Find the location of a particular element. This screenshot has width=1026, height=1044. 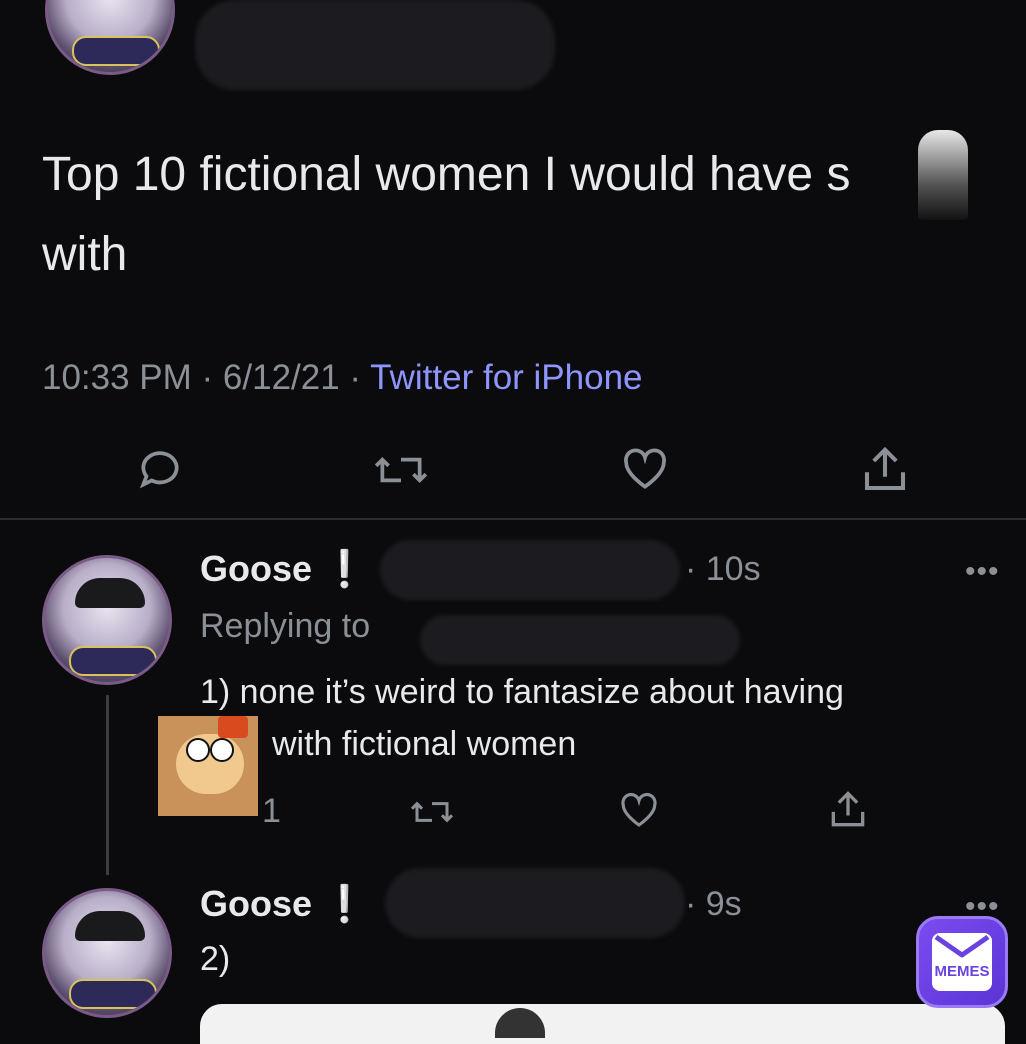

sticker-hair is located at coordinates (233, 727).